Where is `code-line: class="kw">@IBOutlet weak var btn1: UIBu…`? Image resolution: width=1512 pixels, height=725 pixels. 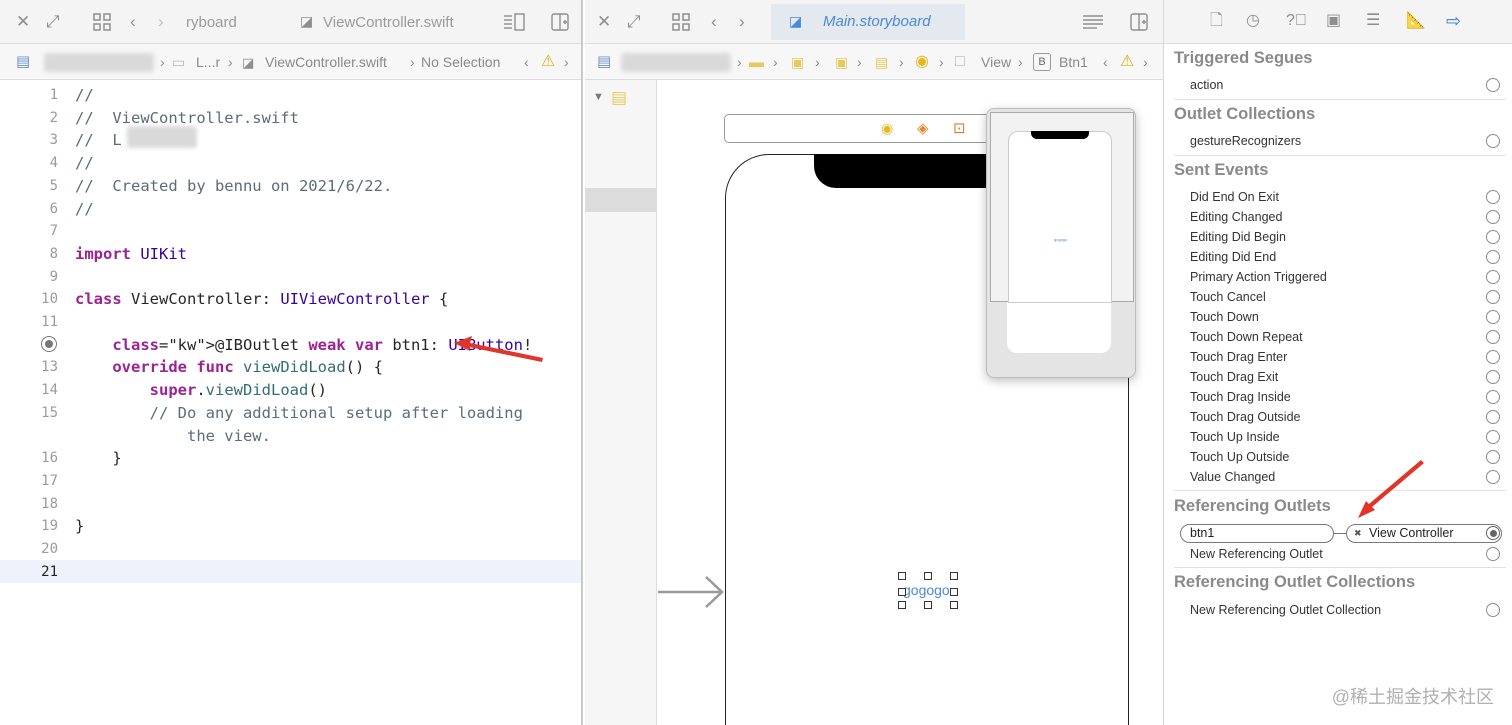 code-line: class="kw">@IBOutlet weak var btn1: UIBu… is located at coordinates (303, 345).